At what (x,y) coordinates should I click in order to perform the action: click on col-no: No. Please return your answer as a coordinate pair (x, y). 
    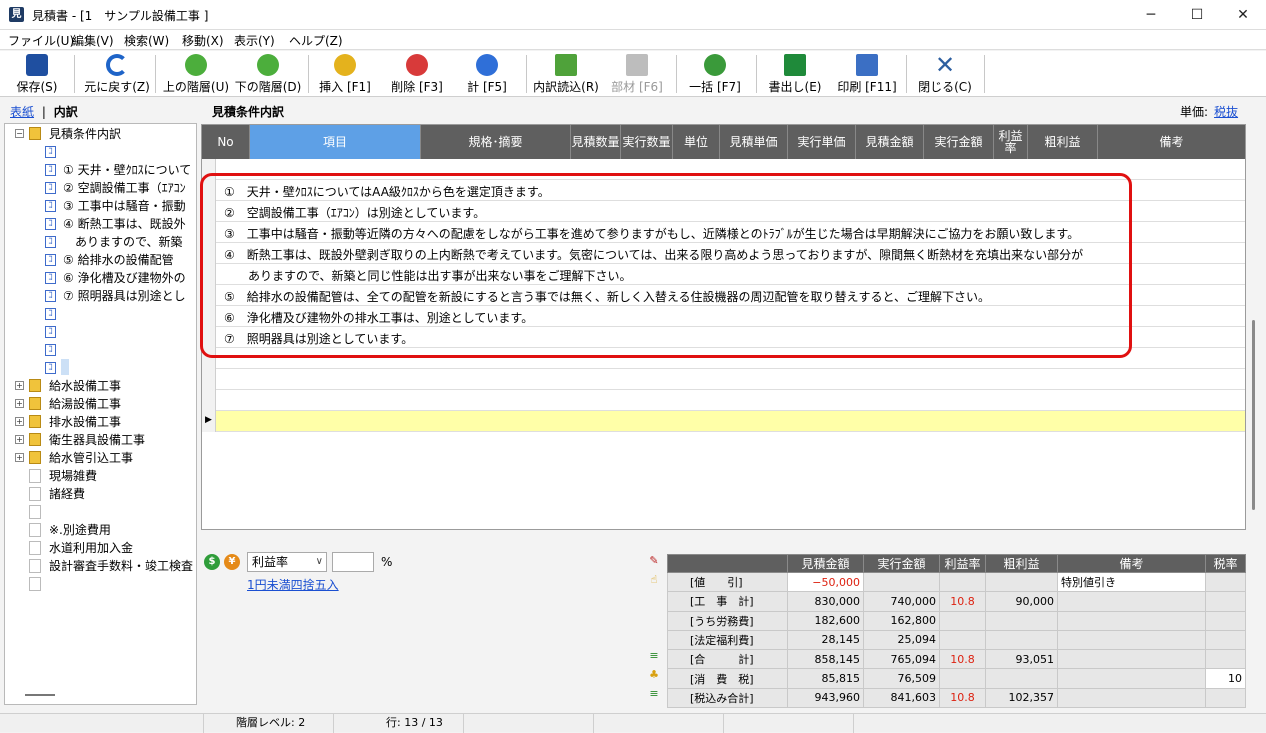
    Looking at the image, I should click on (226, 142).